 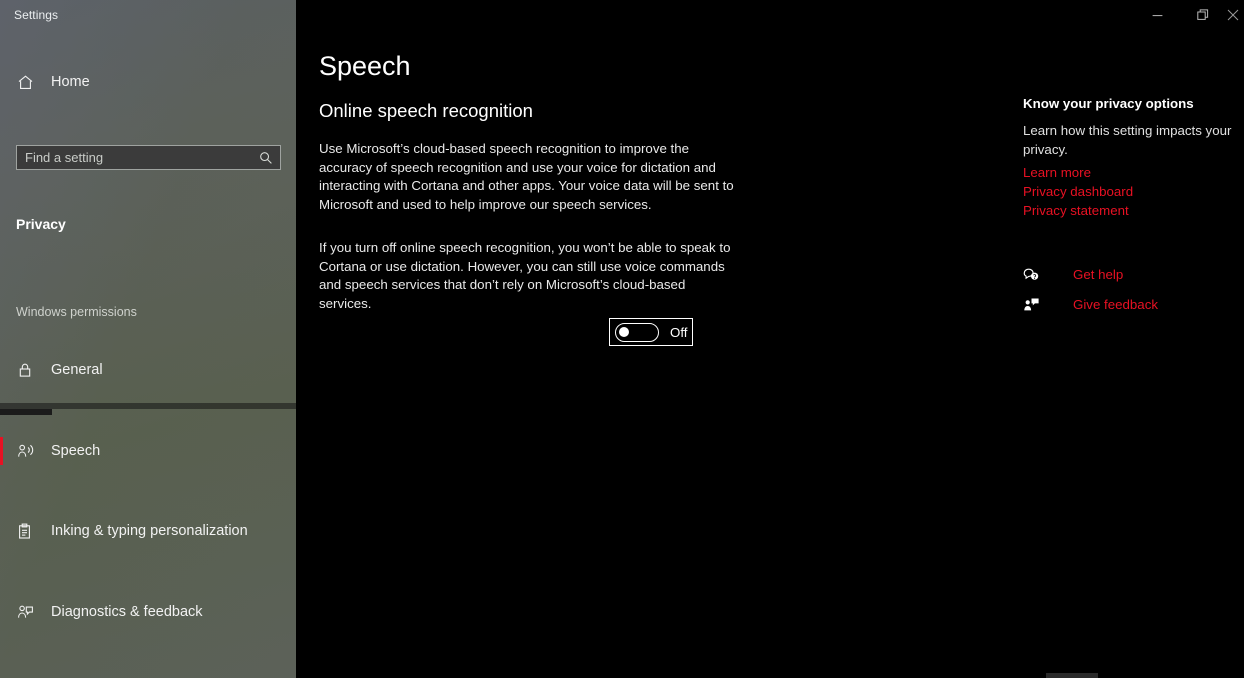 I want to click on action-give-feedback: Give feedback, so click(x=1090, y=304).